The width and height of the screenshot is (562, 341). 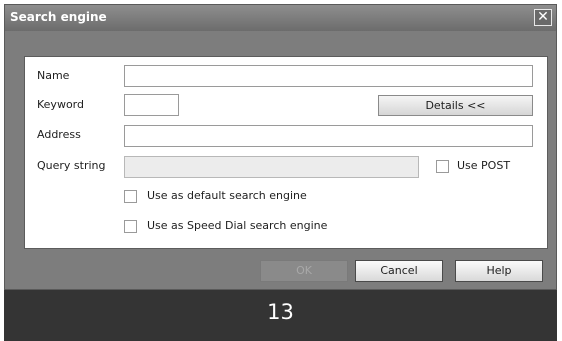 What do you see at coordinates (271, 167) in the screenshot?
I see `query-string-input` at bounding box center [271, 167].